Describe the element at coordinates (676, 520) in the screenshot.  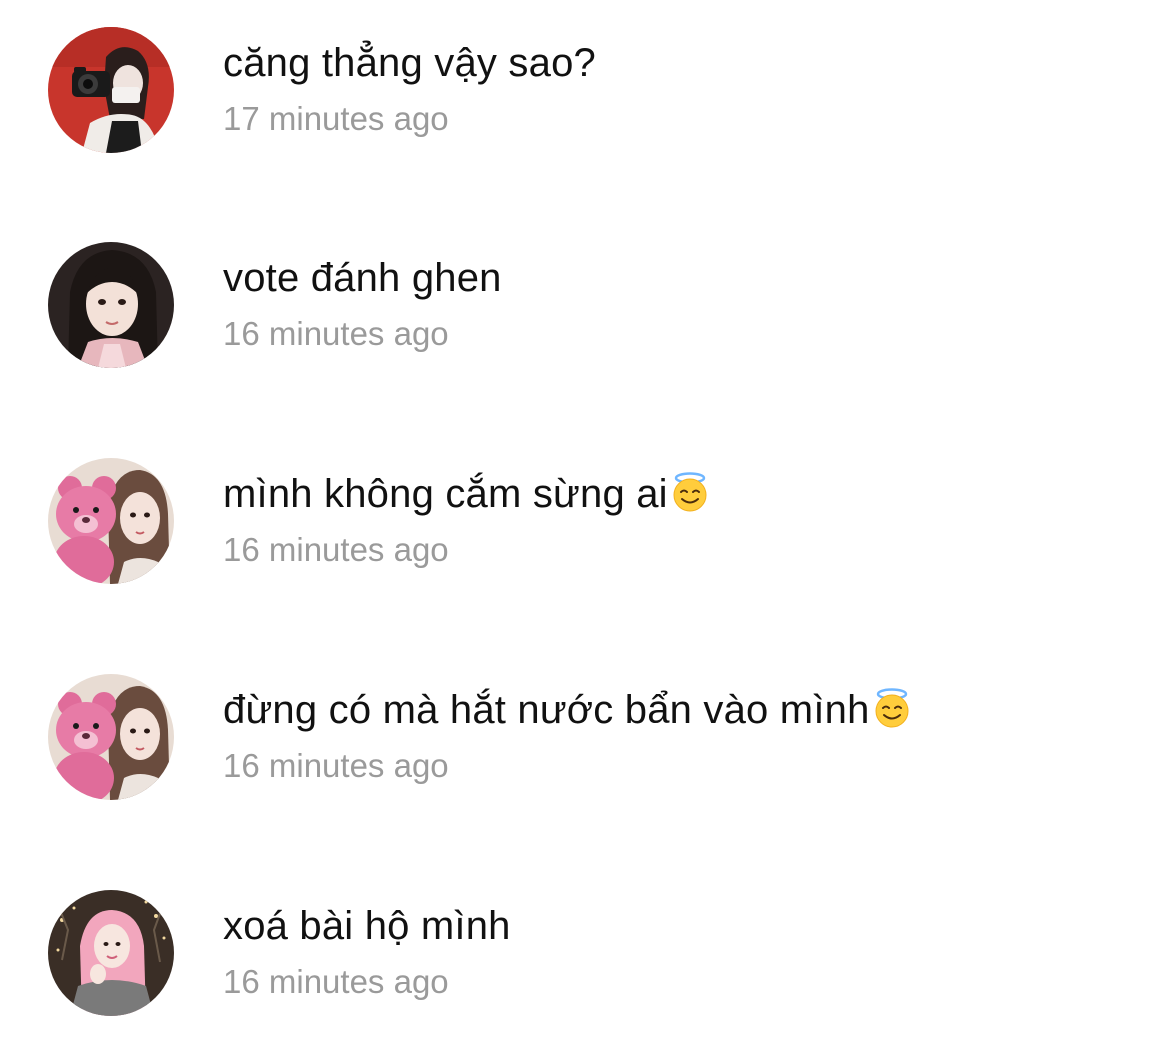
I see `comment-body: mình không cắm sừng ai 16 minutes ago` at that location.